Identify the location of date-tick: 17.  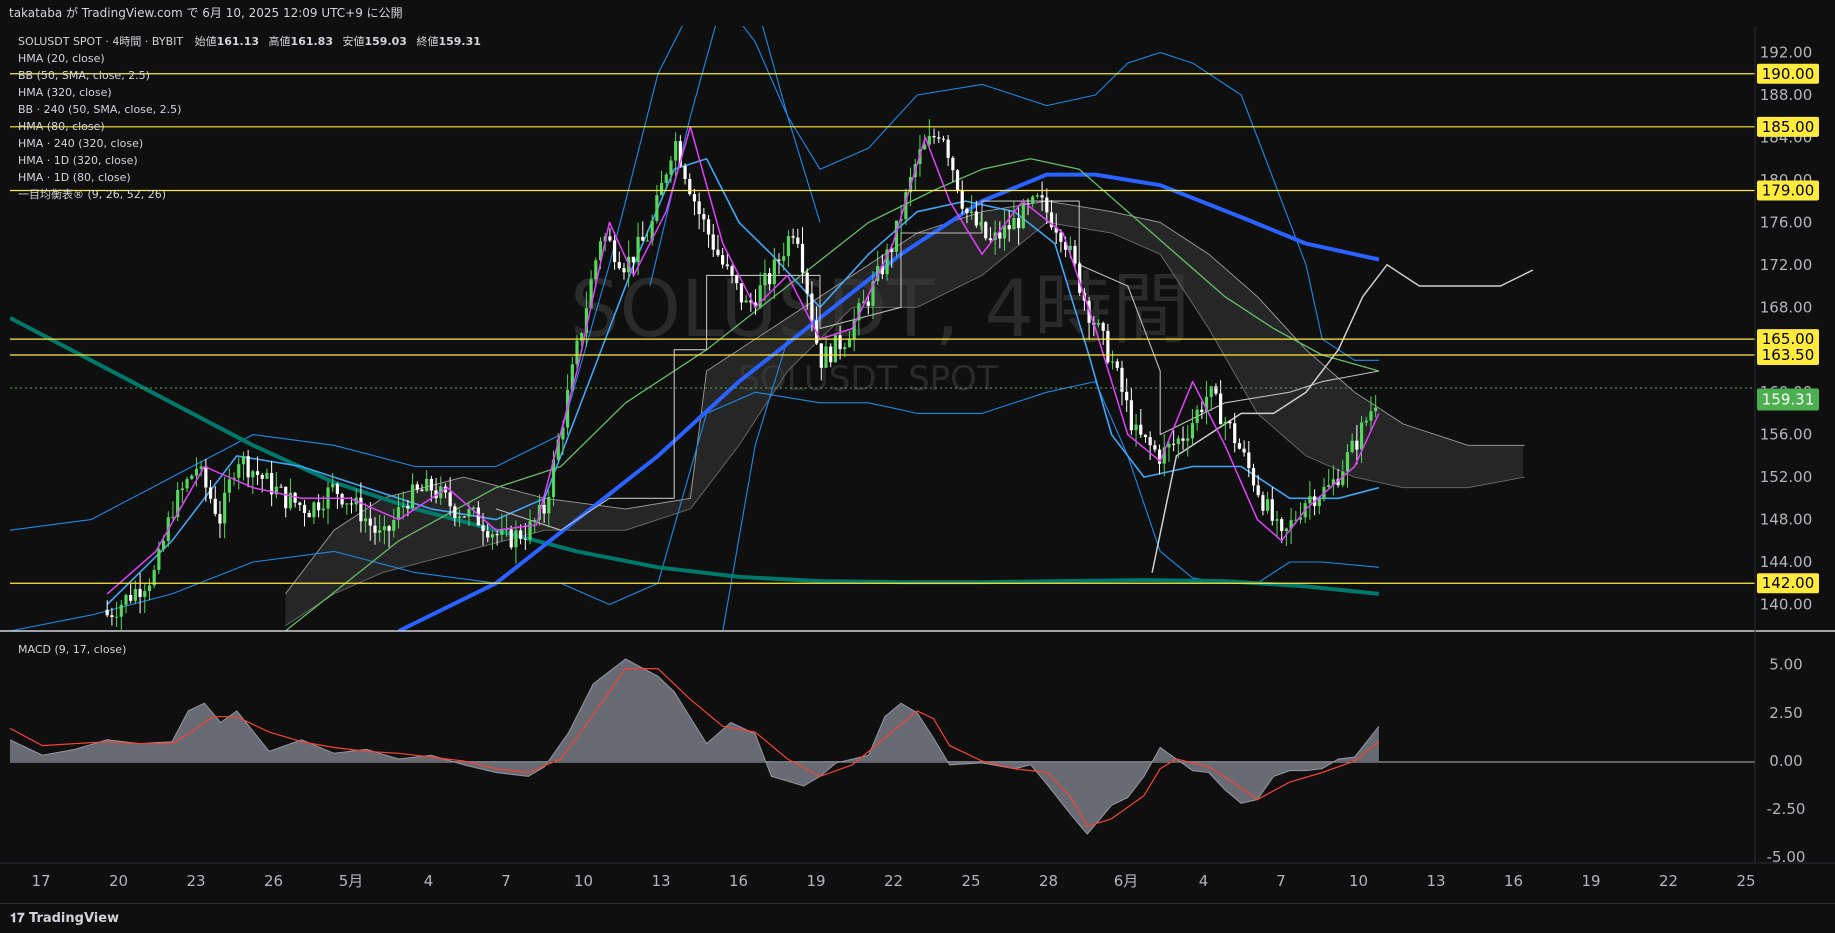
(40, 881).